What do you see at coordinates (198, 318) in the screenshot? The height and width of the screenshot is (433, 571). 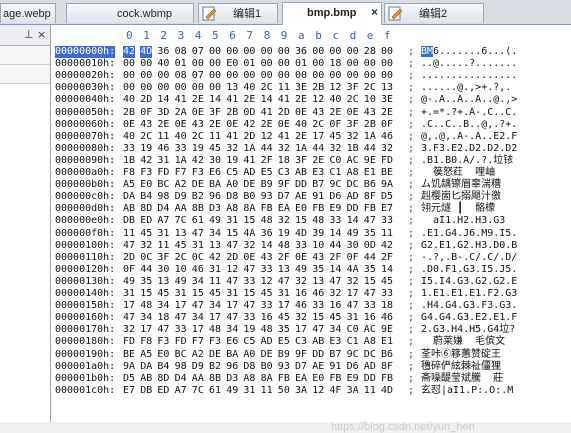 I see `hex-byte: 34` at bounding box center [198, 318].